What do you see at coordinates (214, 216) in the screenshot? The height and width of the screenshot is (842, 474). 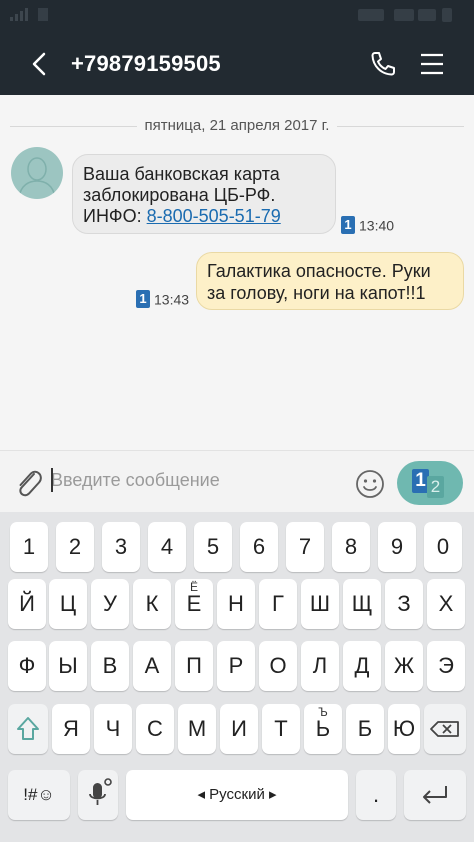 I see `phone-number-link: 8-800-505-51-79` at bounding box center [214, 216].